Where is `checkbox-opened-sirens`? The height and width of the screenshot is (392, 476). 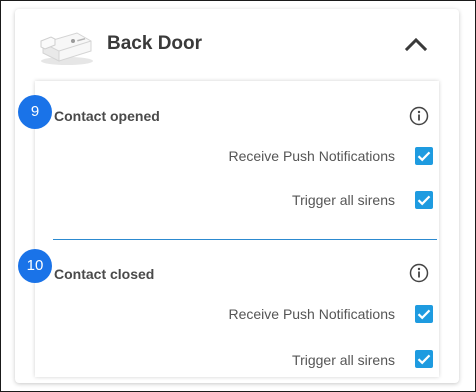 checkbox-opened-sirens is located at coordinates (424, 200).